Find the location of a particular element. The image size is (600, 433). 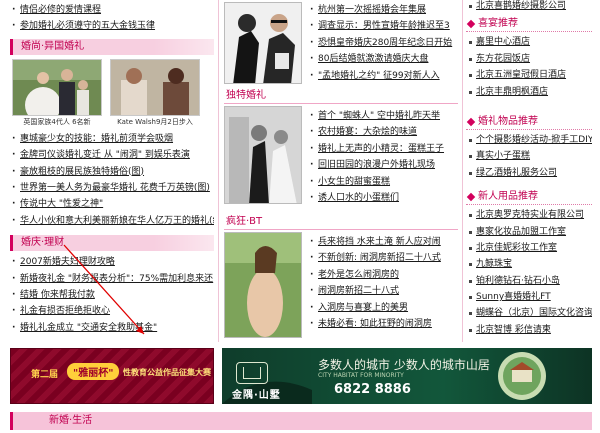

section-header-newlywed-life: 新婚·生活 is located at coordinates (301, 421).